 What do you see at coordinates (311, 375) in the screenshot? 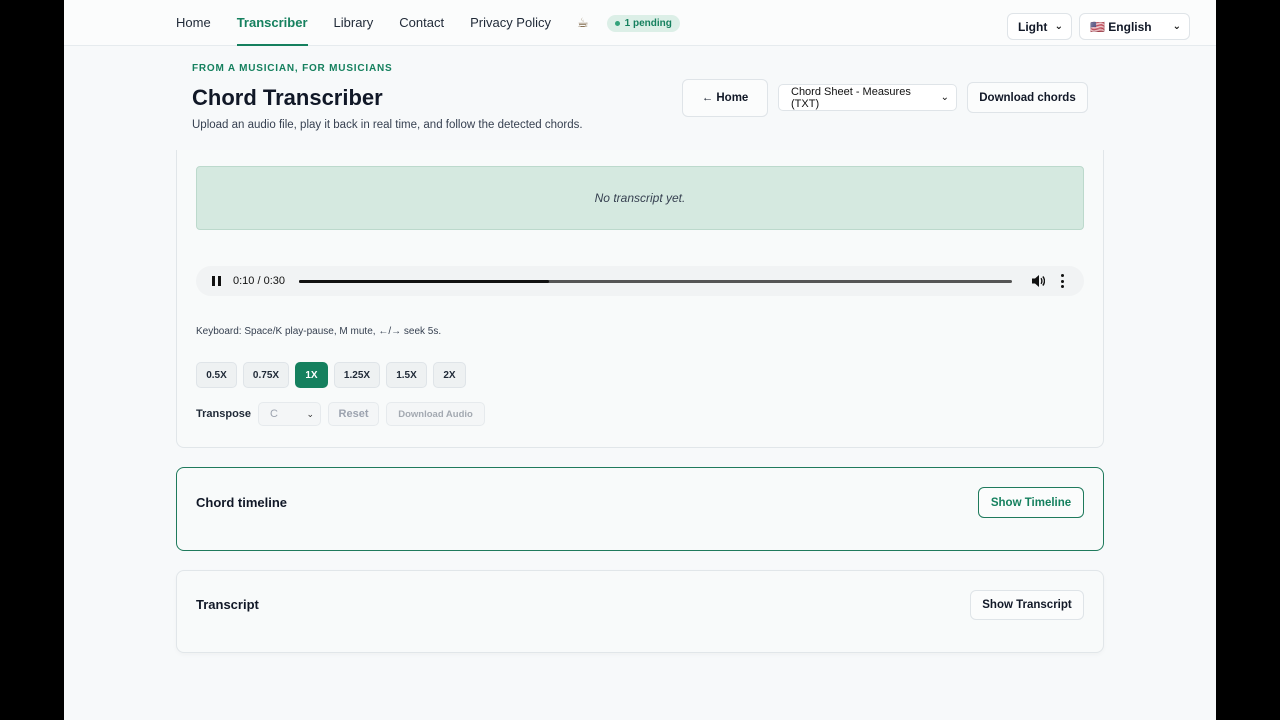
I see `speed-1x-button: 1X` at bounding box center [311, 375].